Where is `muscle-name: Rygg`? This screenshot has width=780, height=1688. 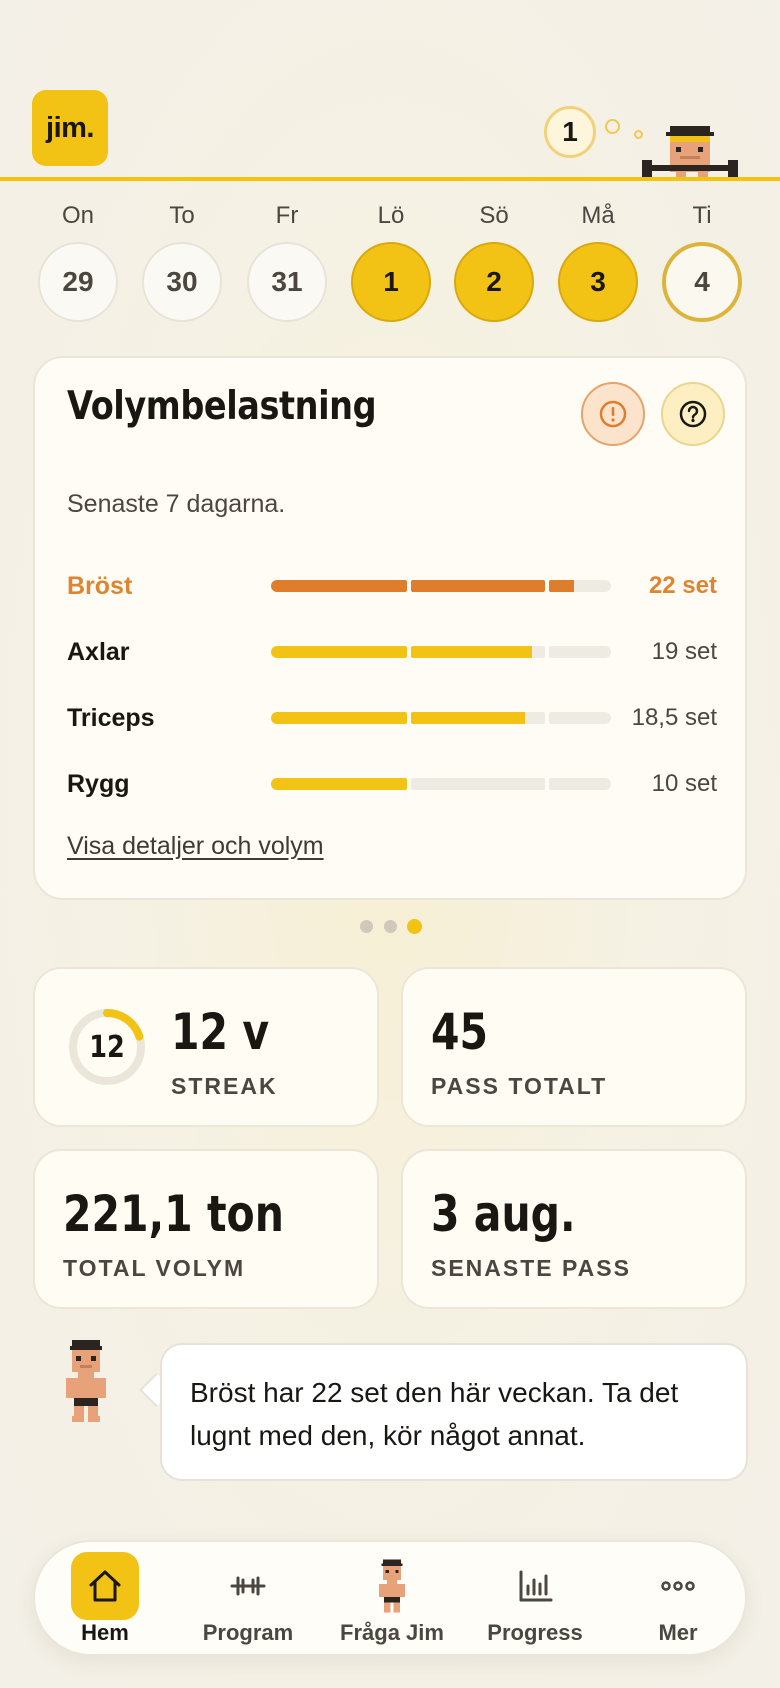 muscle-name: Rygg is located at coordinates (98, 784).